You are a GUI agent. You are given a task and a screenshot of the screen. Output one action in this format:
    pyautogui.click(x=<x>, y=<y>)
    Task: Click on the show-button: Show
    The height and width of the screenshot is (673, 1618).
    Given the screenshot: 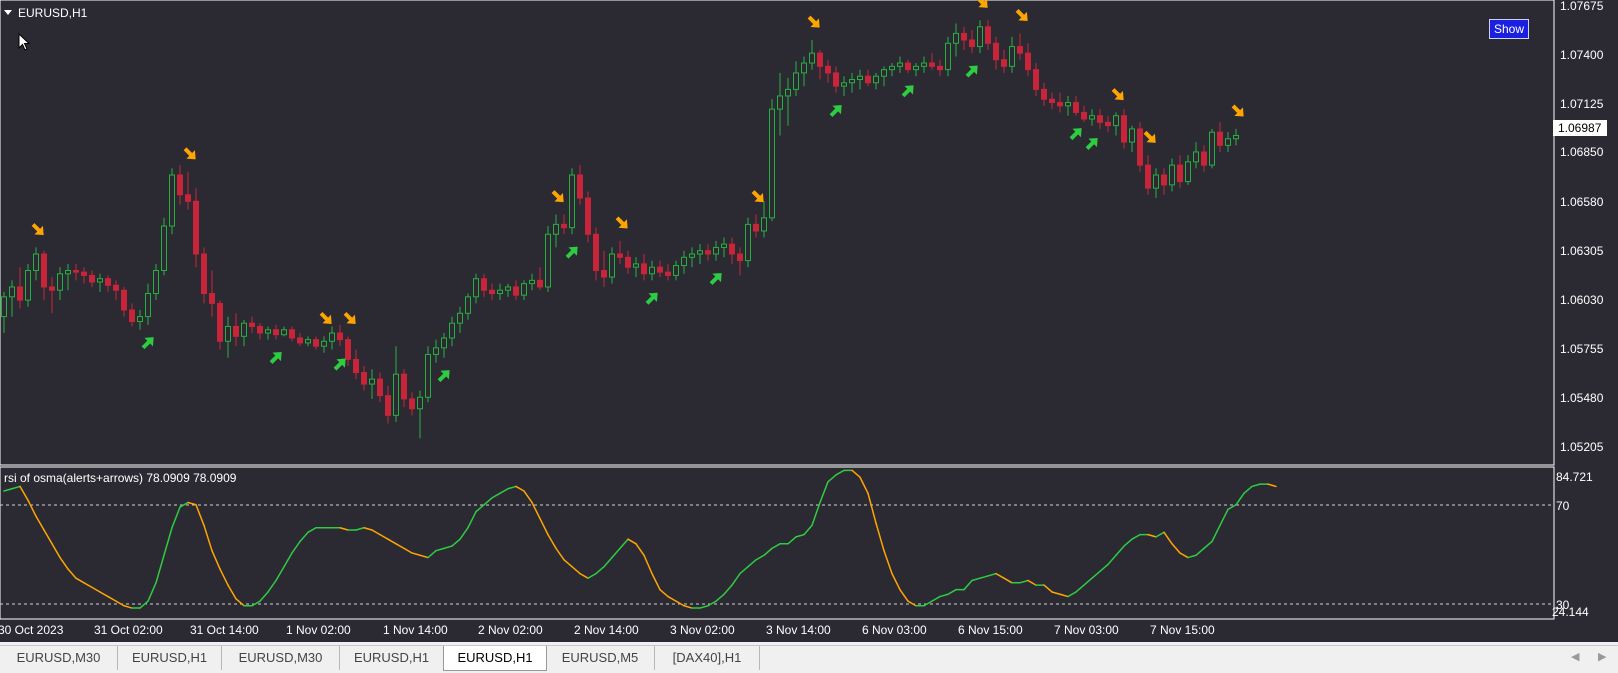 What is the action you would take?
    pyautogui.click(x=1509, y=29)
    